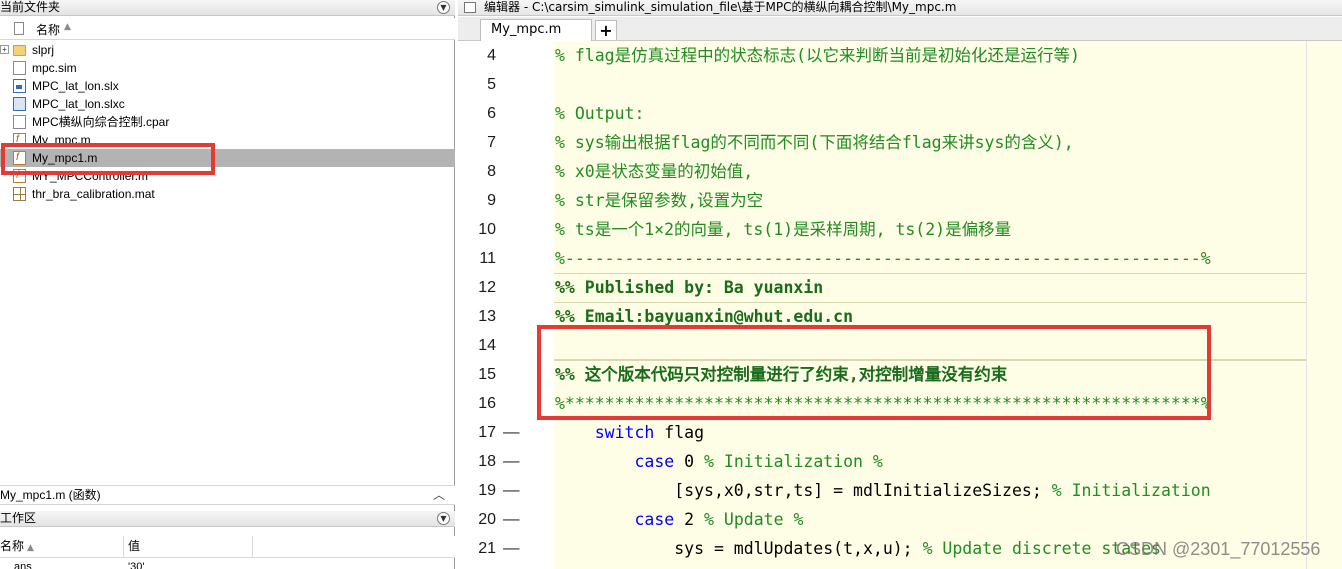 The height and width of the screenshot is (569, 1342). I want to click on file-name: thr_bra_calibration.mat, so click(93, 194).